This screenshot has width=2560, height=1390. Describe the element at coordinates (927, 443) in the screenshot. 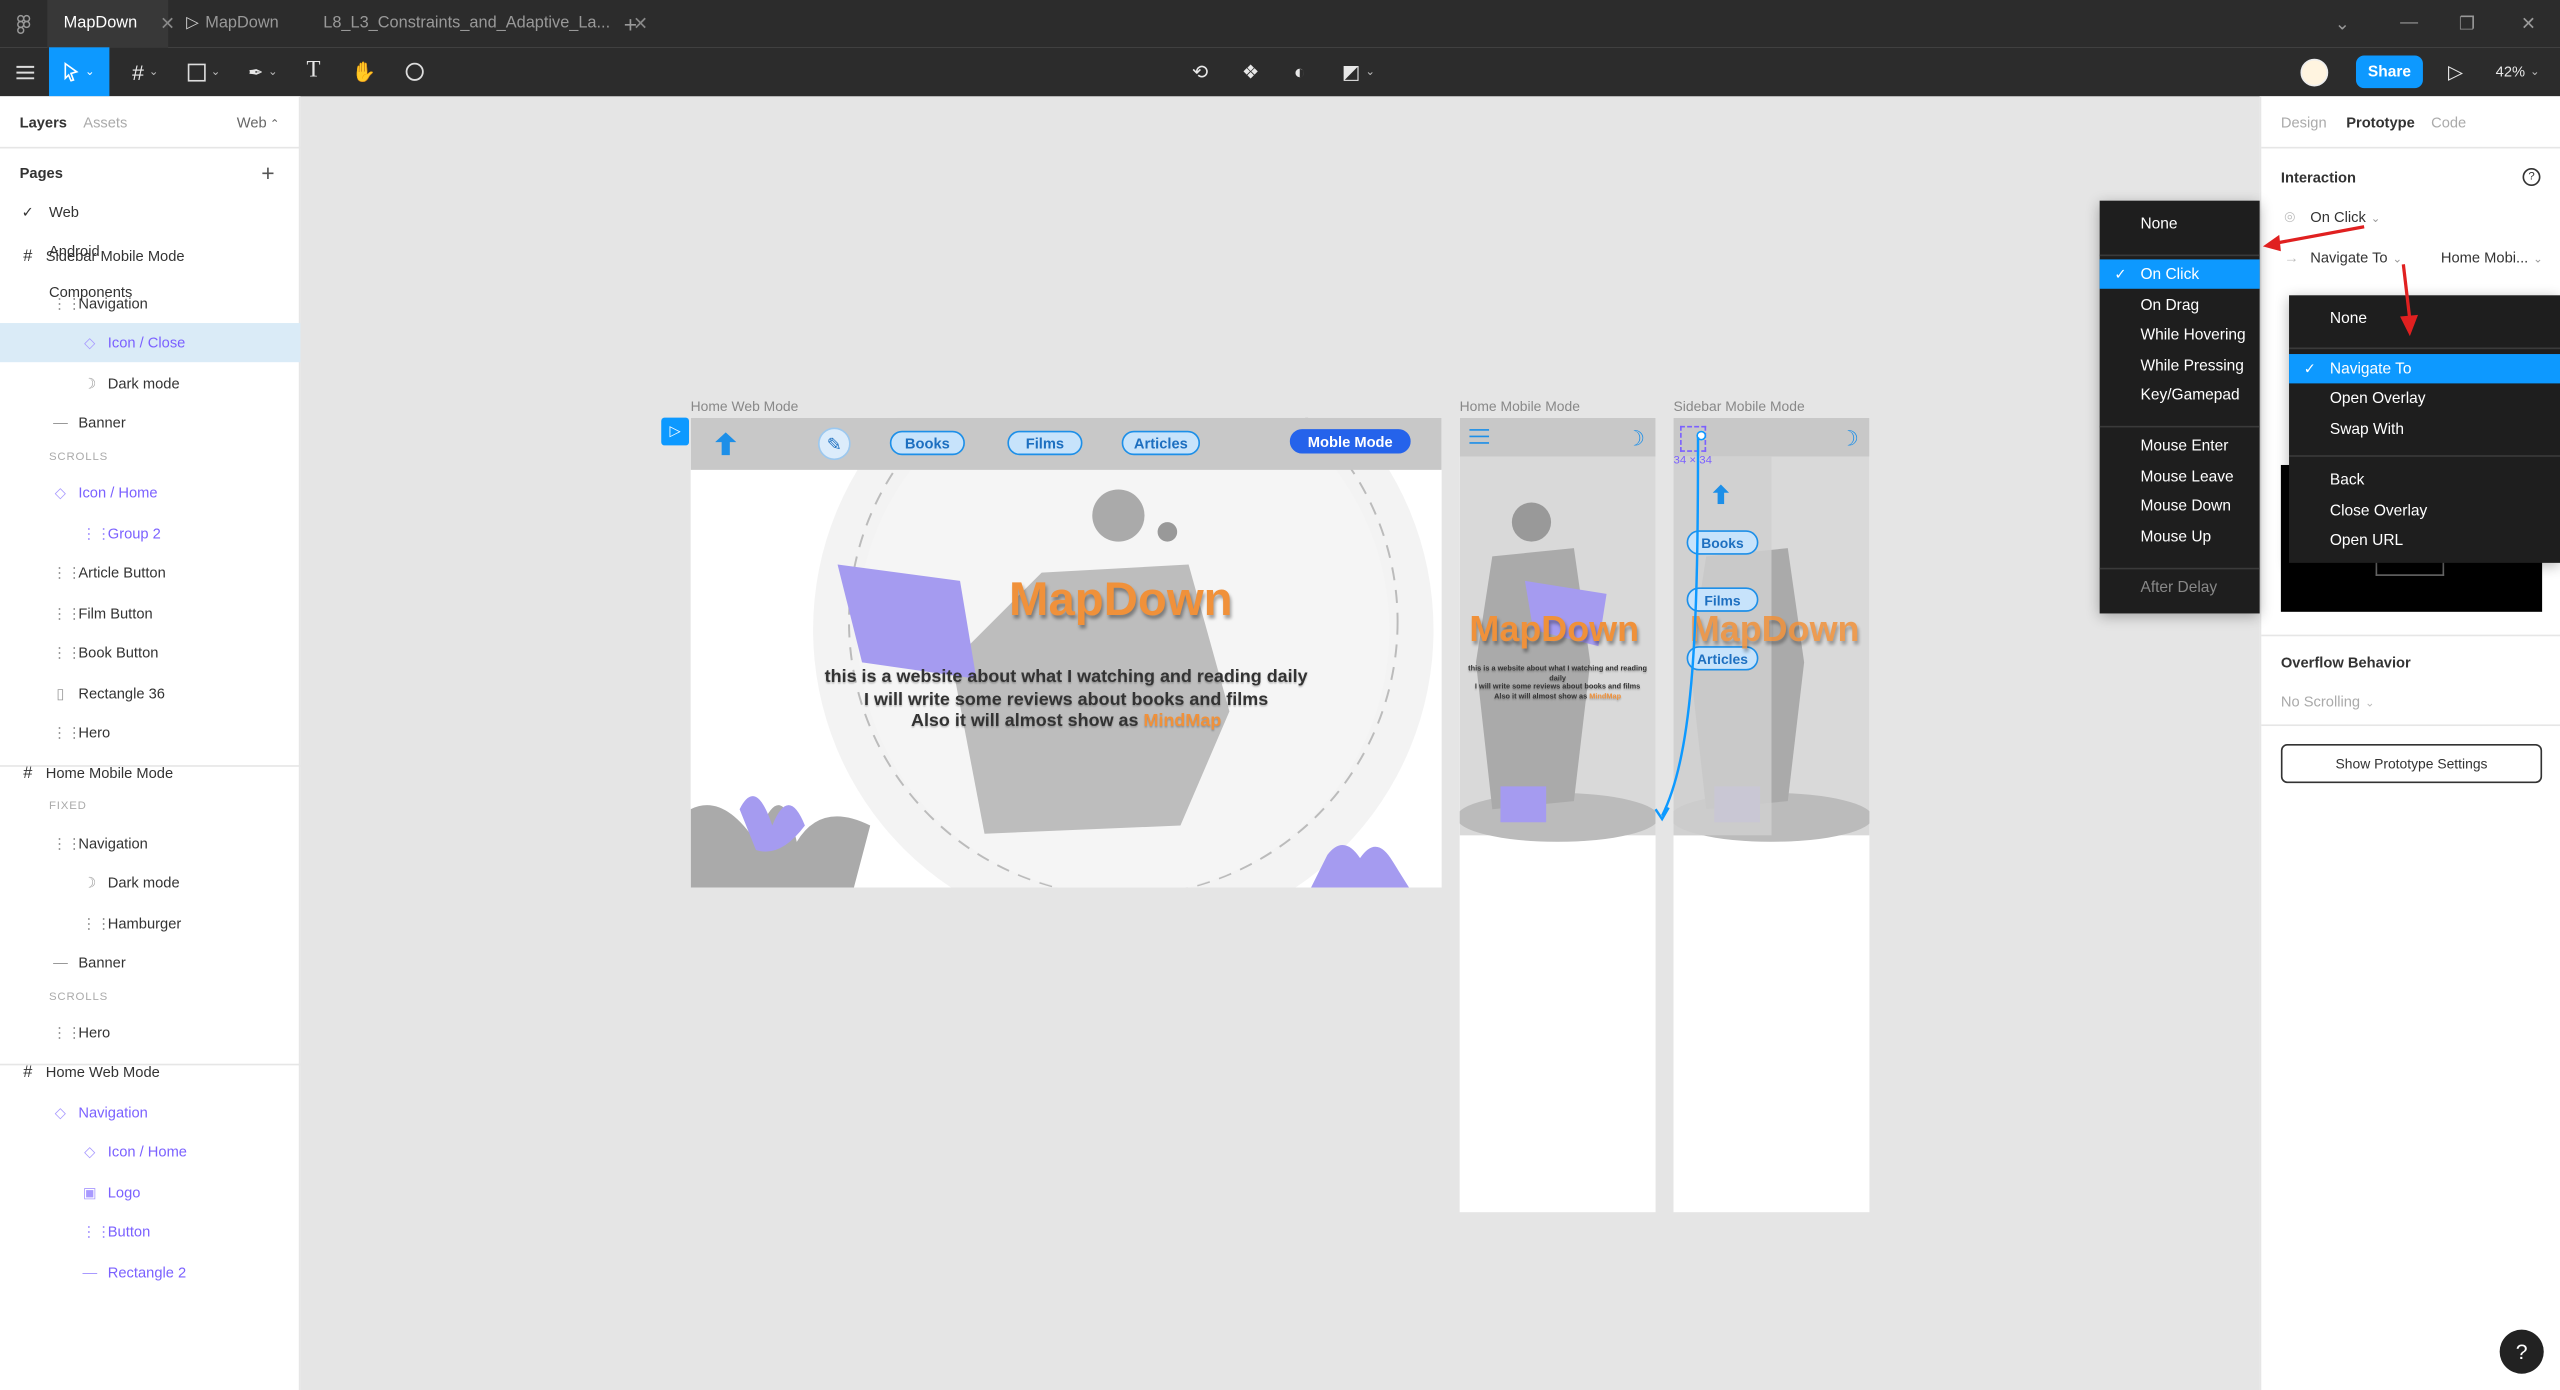

I see `books-nav-button: Books` at that location.